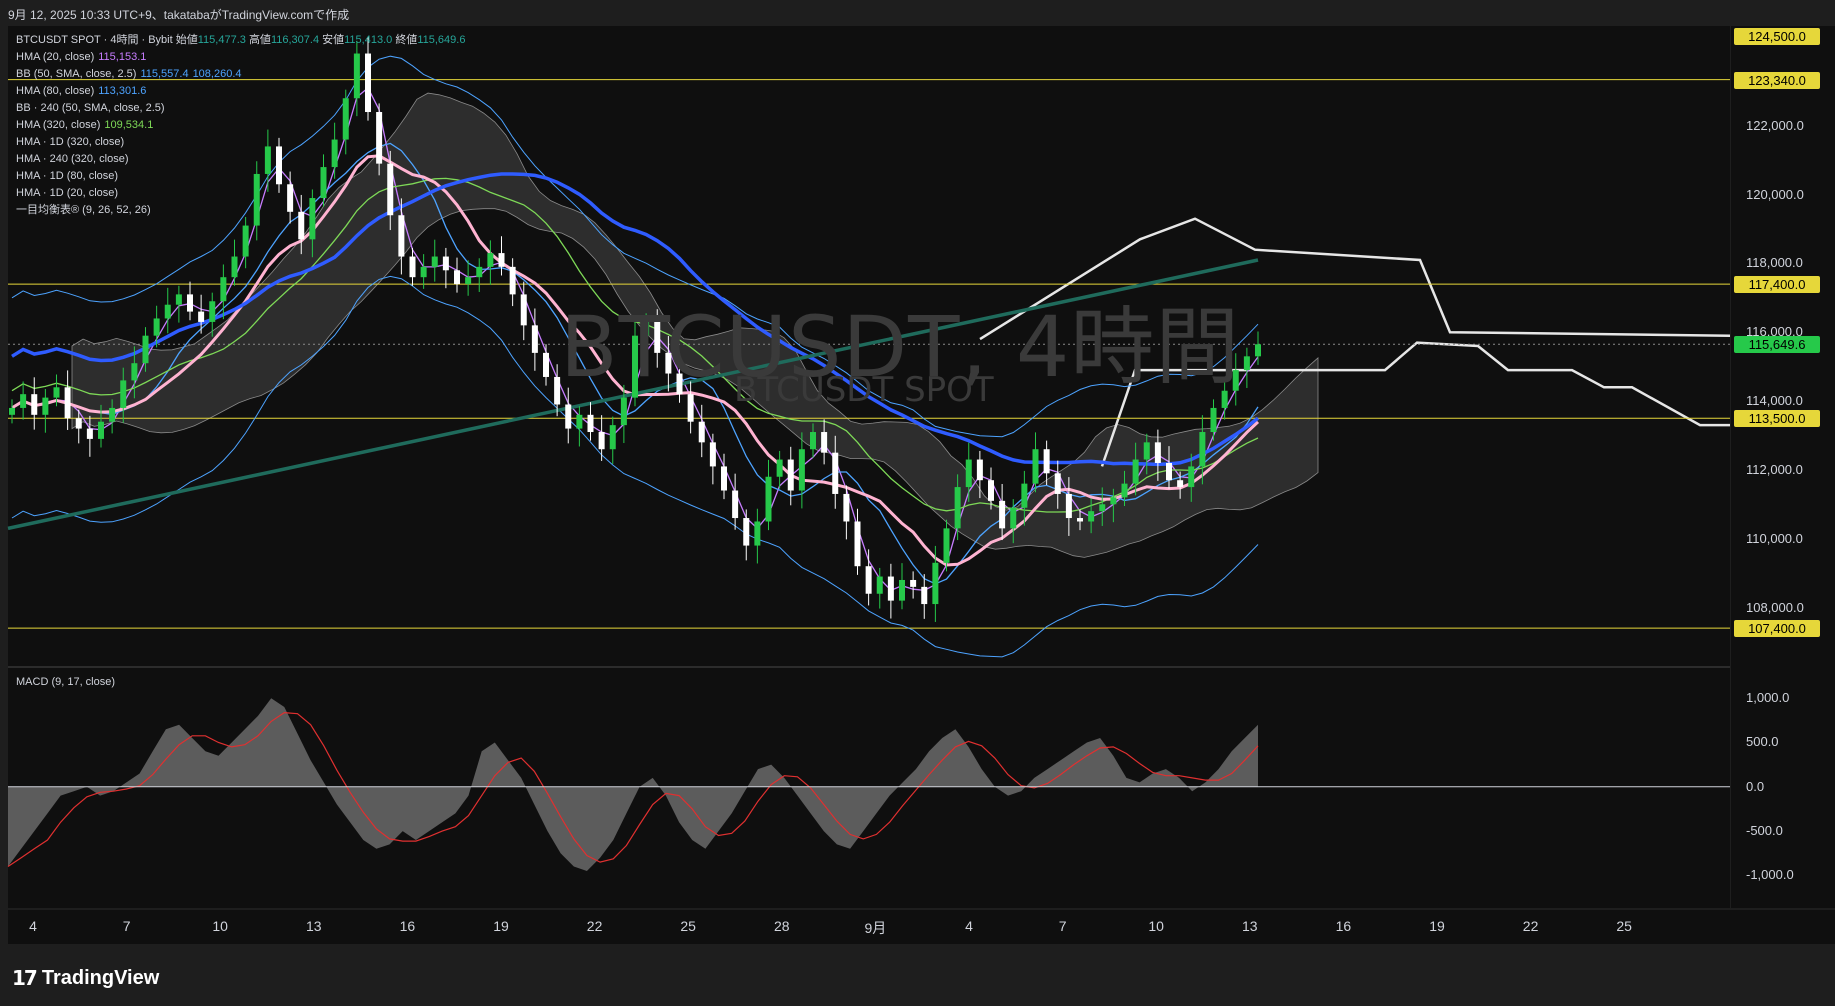 This screenshot has height=1006, width=1835. I want to click on indicator-row: HMA · 1D (80, close), so click(240, 176).